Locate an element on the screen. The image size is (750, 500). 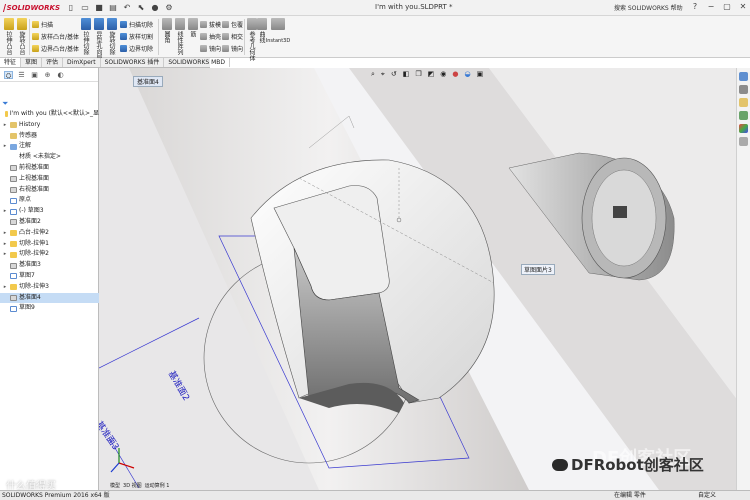
tree-item: ▸ 切除-拉伸3 is located at coordinates (49, 287).